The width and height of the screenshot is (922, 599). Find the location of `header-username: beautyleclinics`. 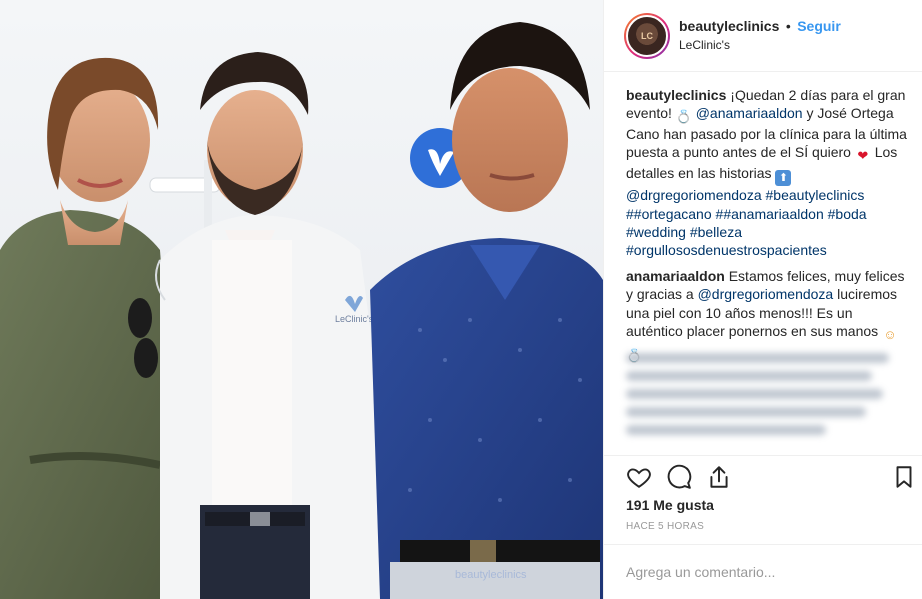

header-username: beautyleclinics is located at coordinates (729, 26).